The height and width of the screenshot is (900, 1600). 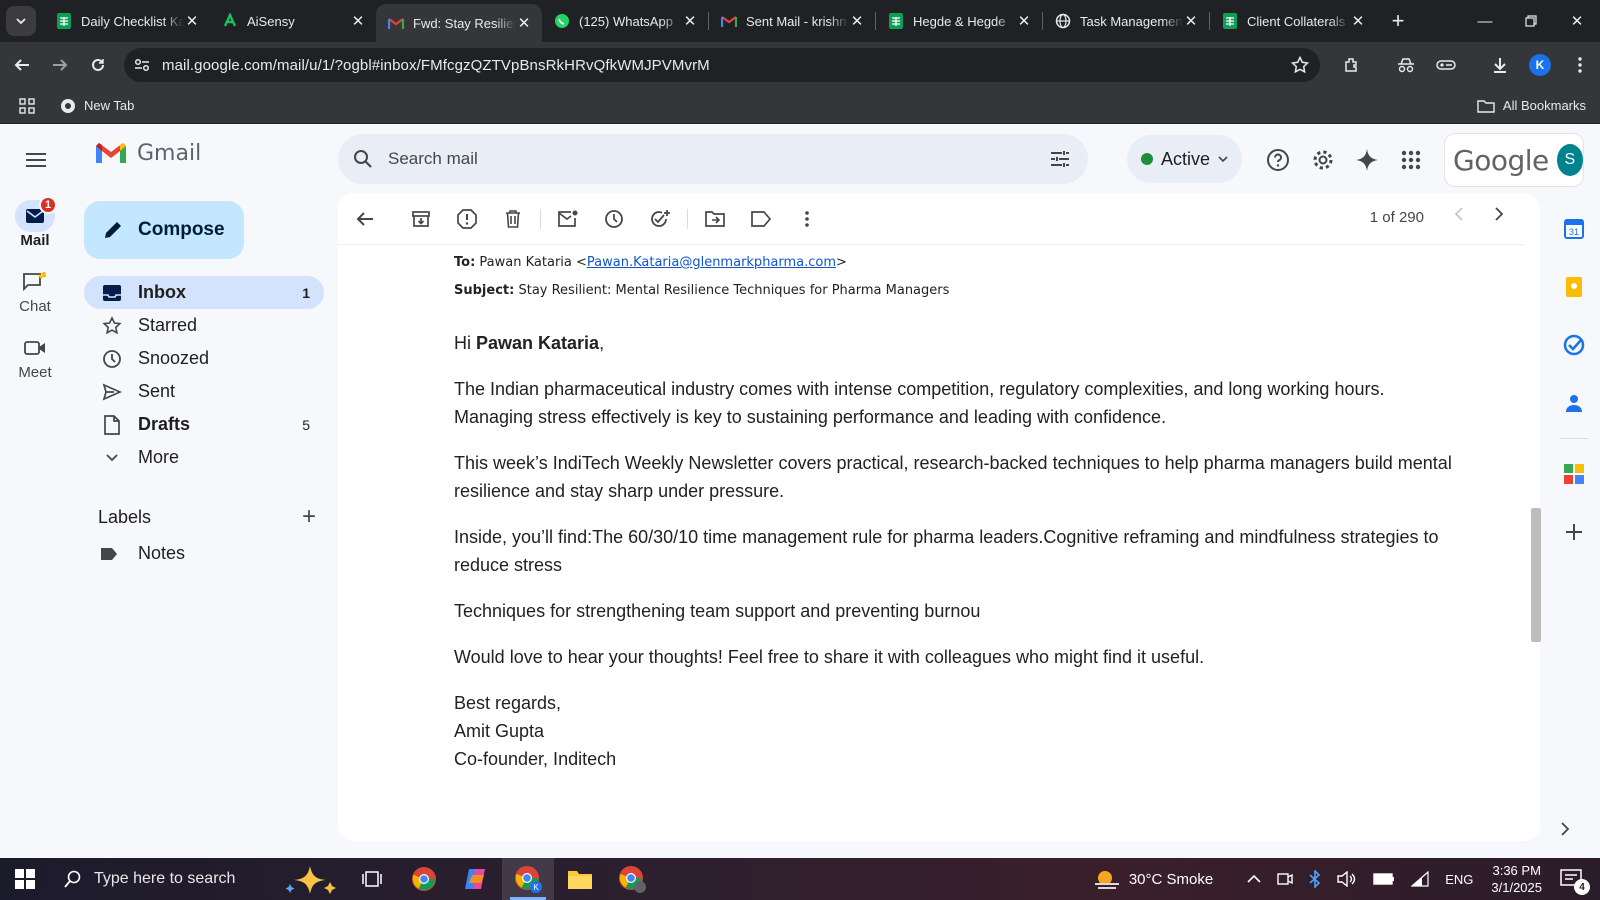 What do you see at coordinates (22, 65) in the screenshot?
I see `back-button` at bounding box center [22, 65].